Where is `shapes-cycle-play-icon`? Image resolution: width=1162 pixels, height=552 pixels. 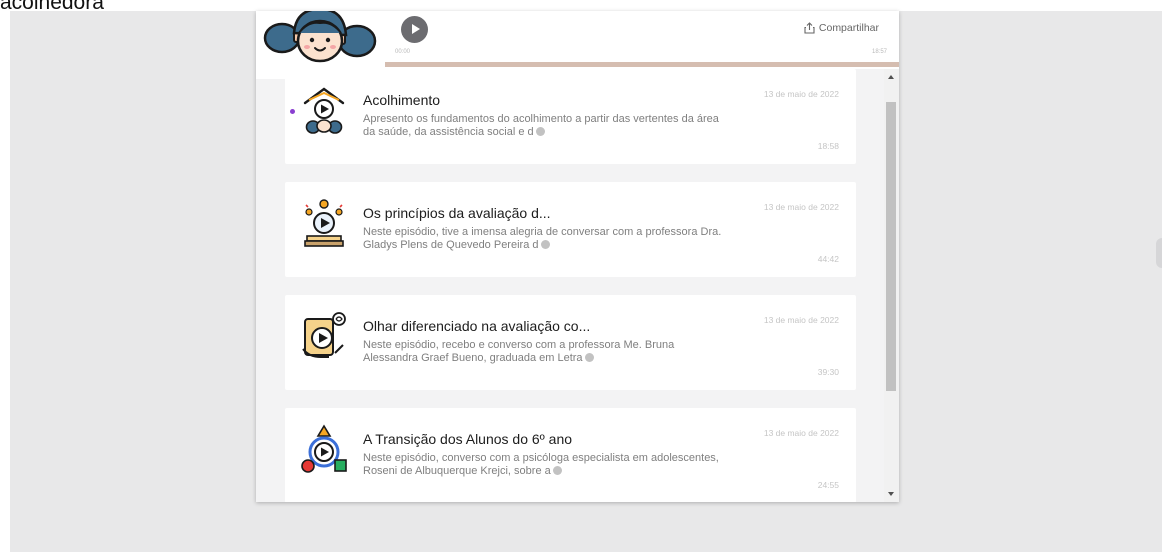 shapes-cycle-play-icon is located at coordinates (324, 448).